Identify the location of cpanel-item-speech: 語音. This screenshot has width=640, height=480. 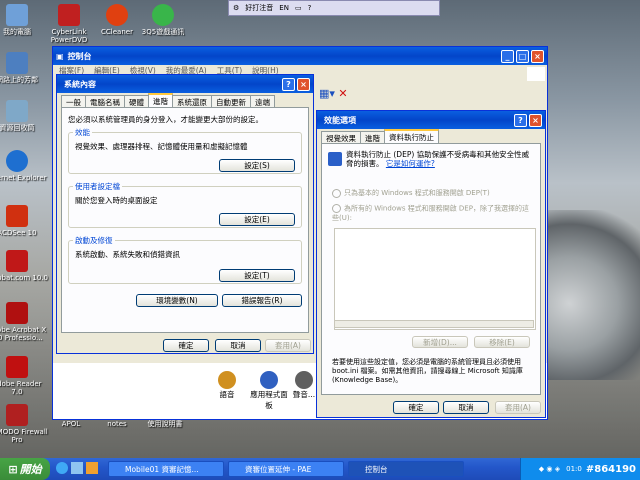
(227, 385).